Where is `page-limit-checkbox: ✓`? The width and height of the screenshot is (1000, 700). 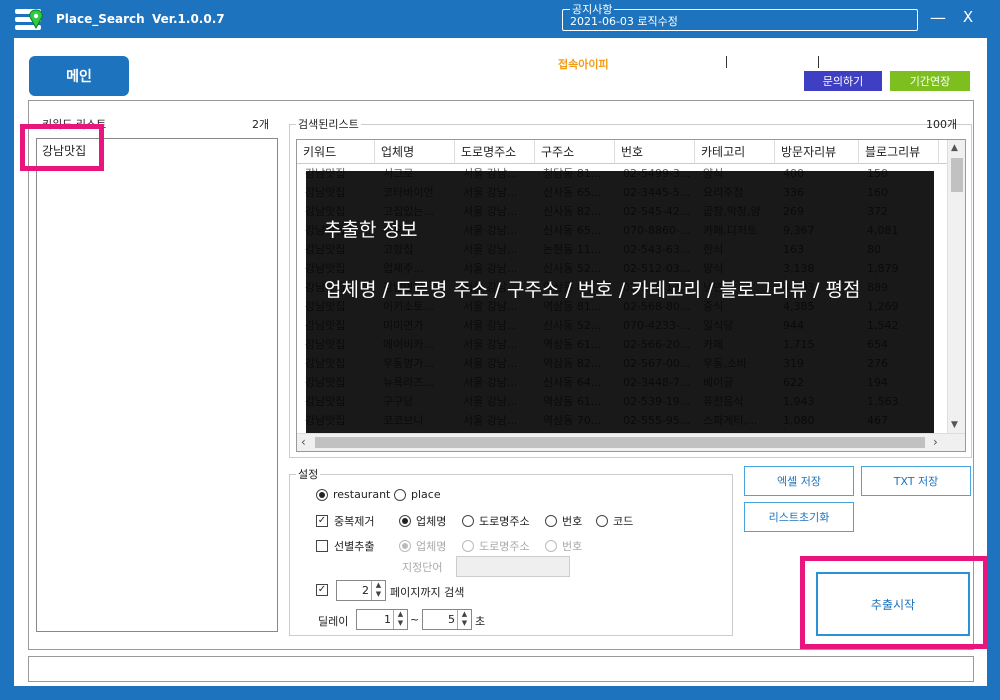
page-limit-checkbox: ✓ is located at coordinates (325, 590).